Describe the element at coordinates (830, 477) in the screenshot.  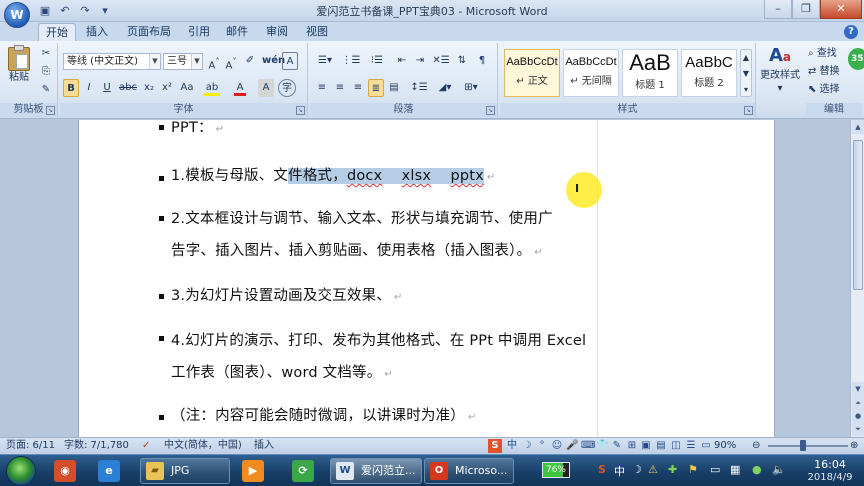
I see `clock-date: 2018/4/9` at that location.